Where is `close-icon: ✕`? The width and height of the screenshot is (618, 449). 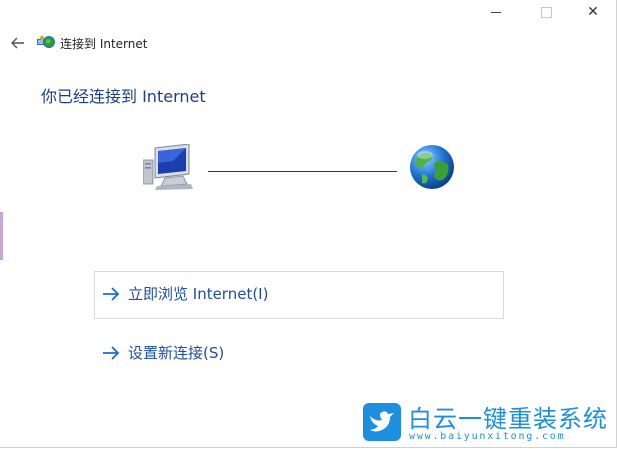
close-icon: ✕ is located at coordinates (593, 12).